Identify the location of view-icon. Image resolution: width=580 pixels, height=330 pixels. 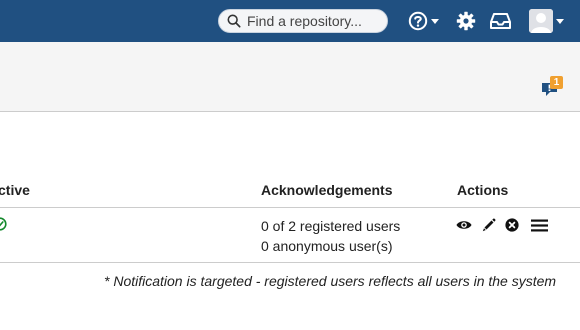
(464, 225).